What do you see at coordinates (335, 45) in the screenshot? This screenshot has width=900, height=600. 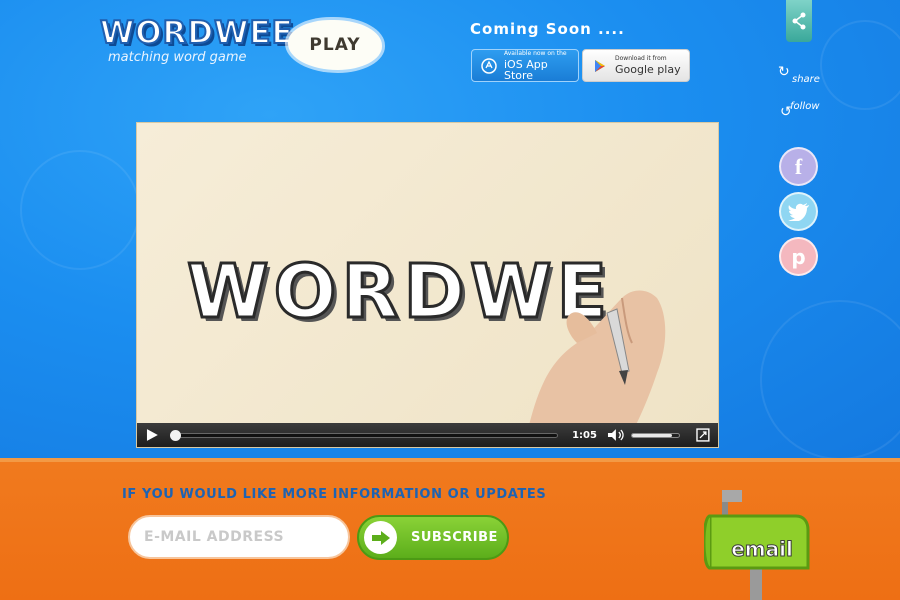 I see `play-button: PLAY` at bounding box center [335, 45].